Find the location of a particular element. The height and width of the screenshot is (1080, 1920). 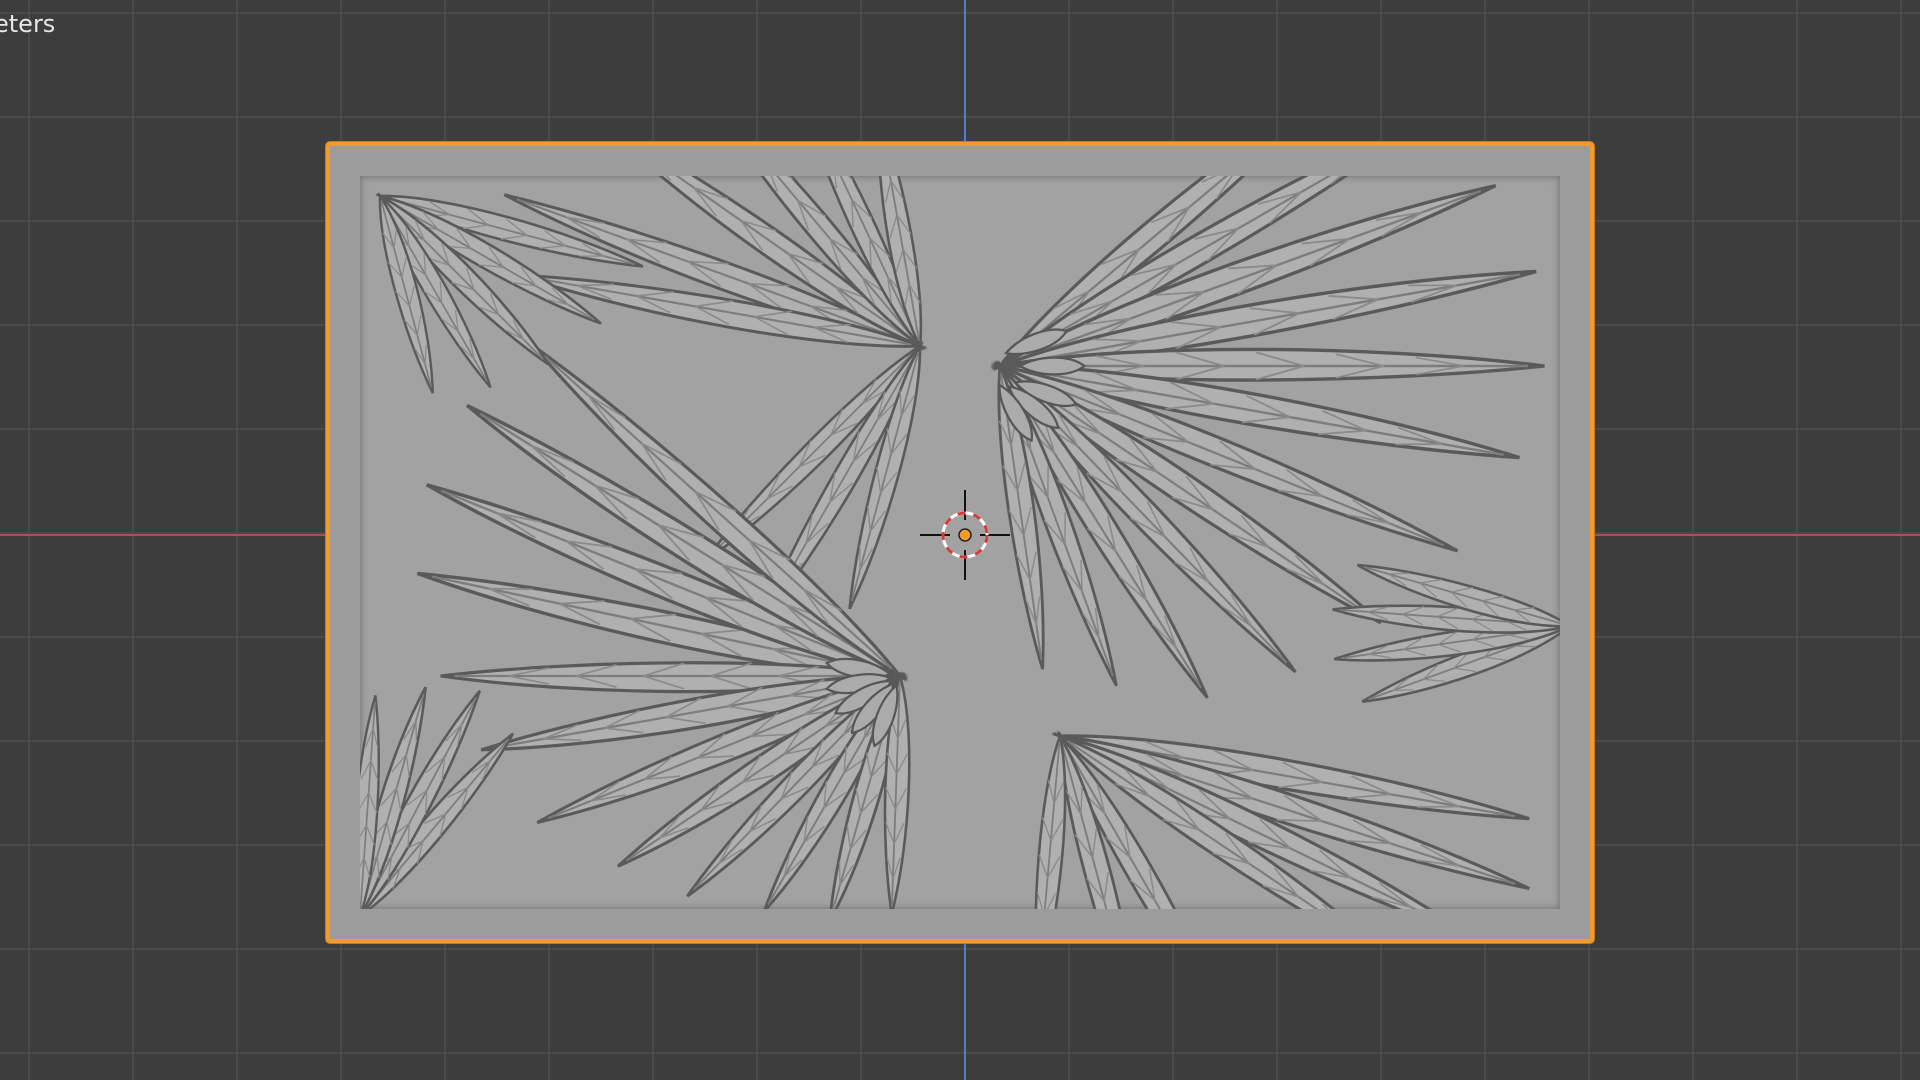

units-label: eters is located at coordinates (28, 24).